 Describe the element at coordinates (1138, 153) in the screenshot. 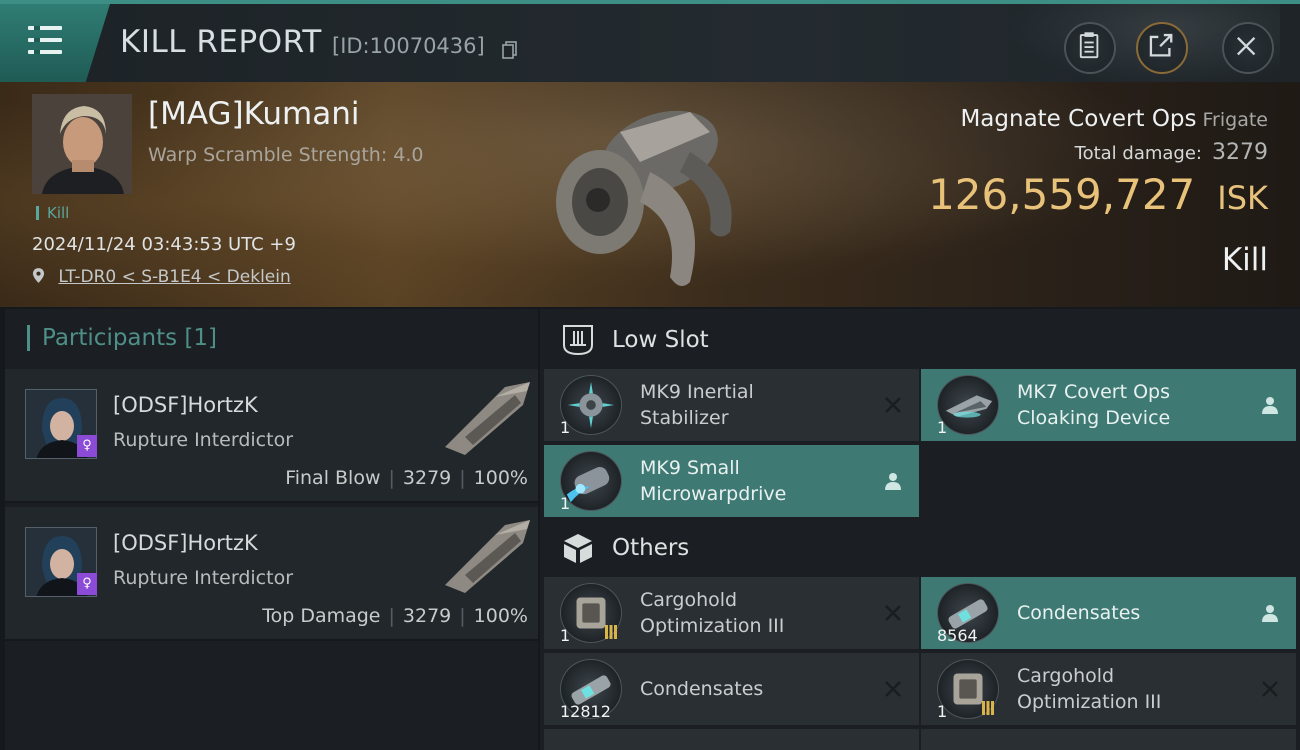

I see `total-damage-label: Total damage:` at that location.